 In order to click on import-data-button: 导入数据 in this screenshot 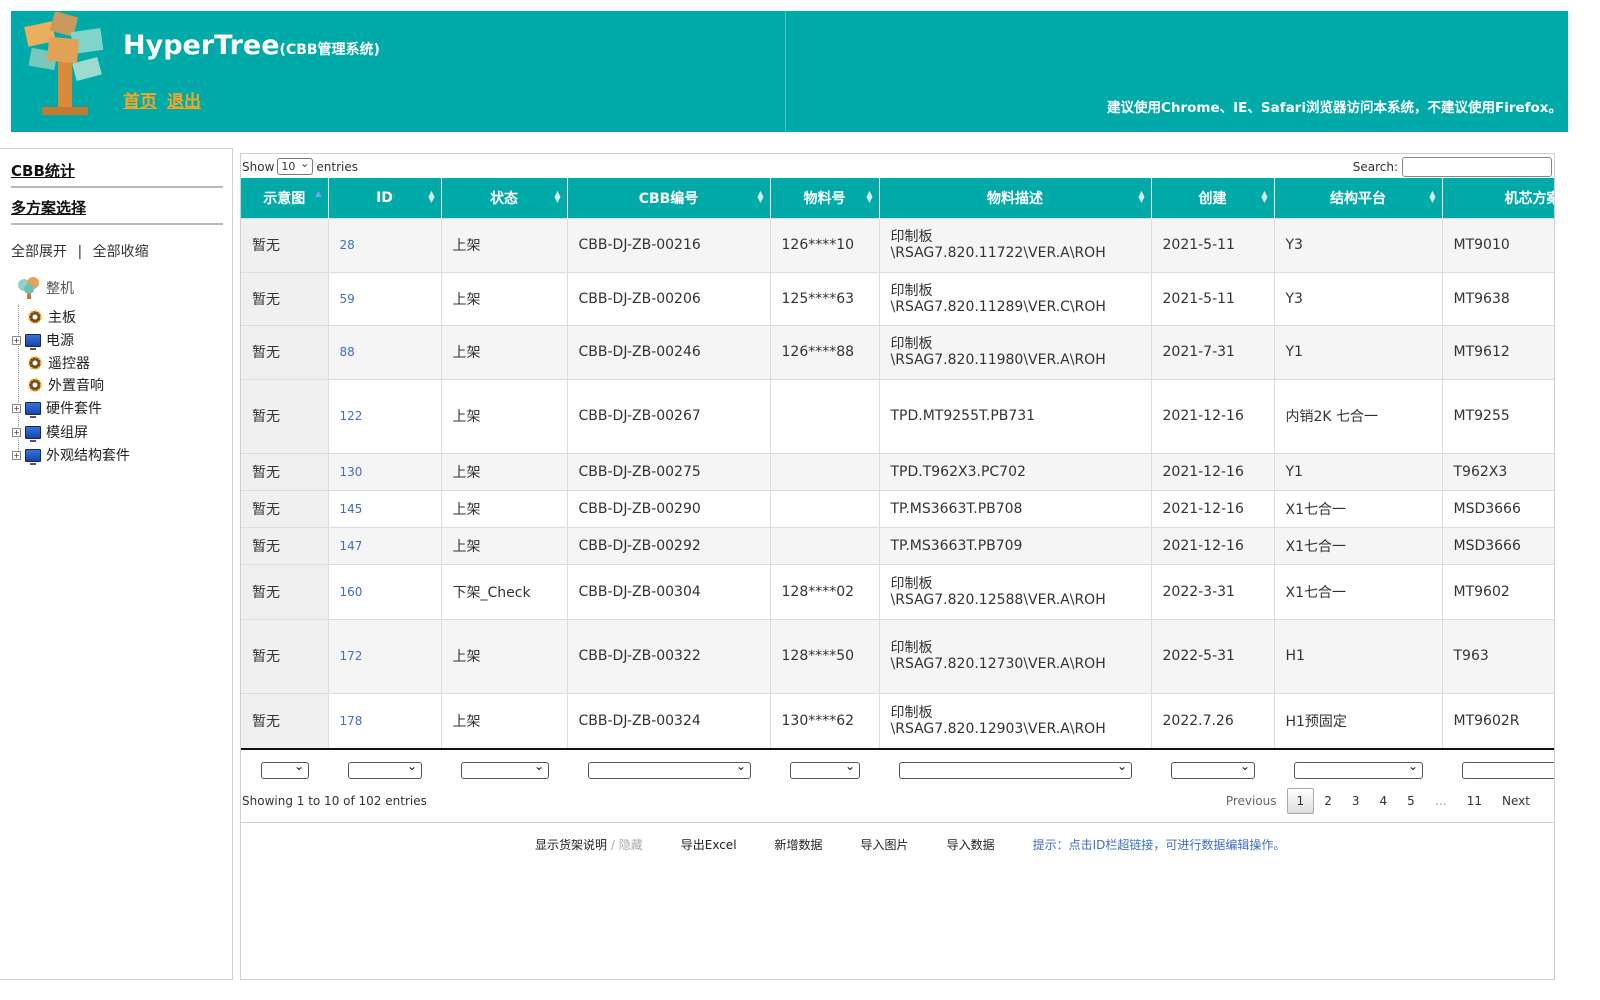, I will do `click(971, 844)`.